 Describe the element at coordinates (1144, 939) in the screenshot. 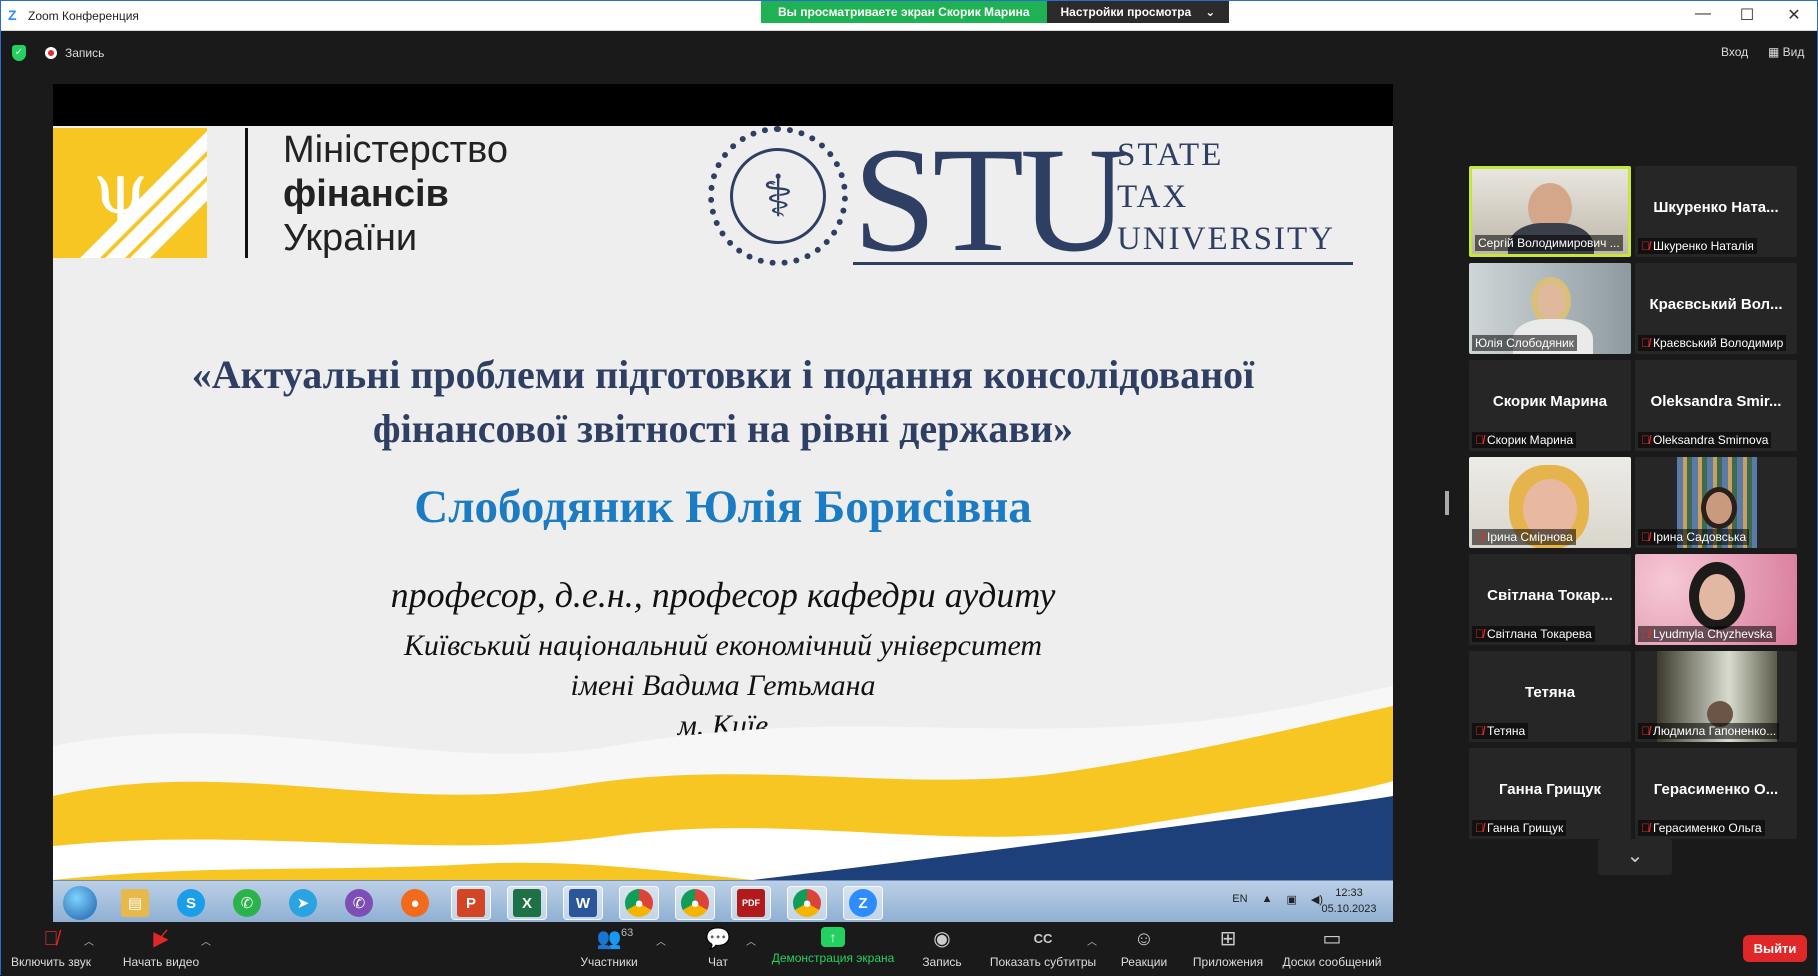

I see `reactions-icon: ☺` at that location.